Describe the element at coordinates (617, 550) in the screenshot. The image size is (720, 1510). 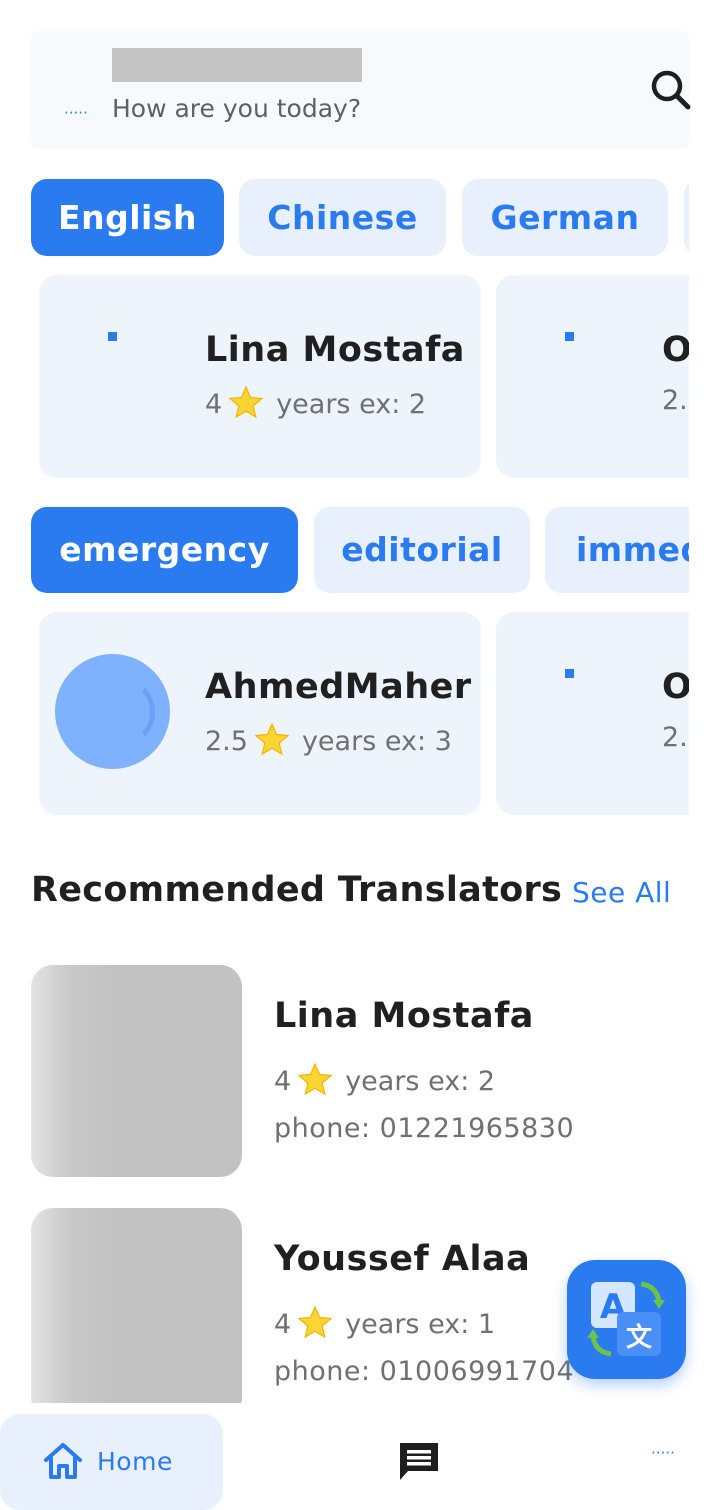
I see `chip-category-immediate: immed` at that location.